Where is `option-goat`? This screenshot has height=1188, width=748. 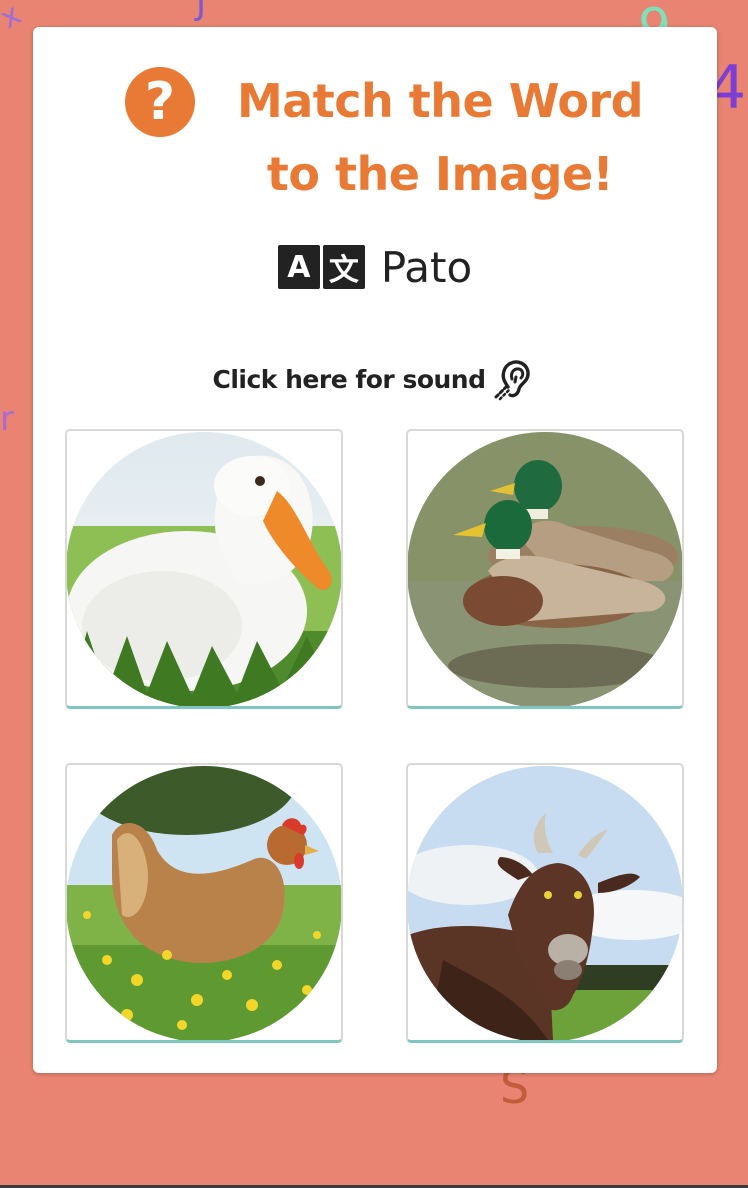 option-goat is located at coordinates (545, 903).